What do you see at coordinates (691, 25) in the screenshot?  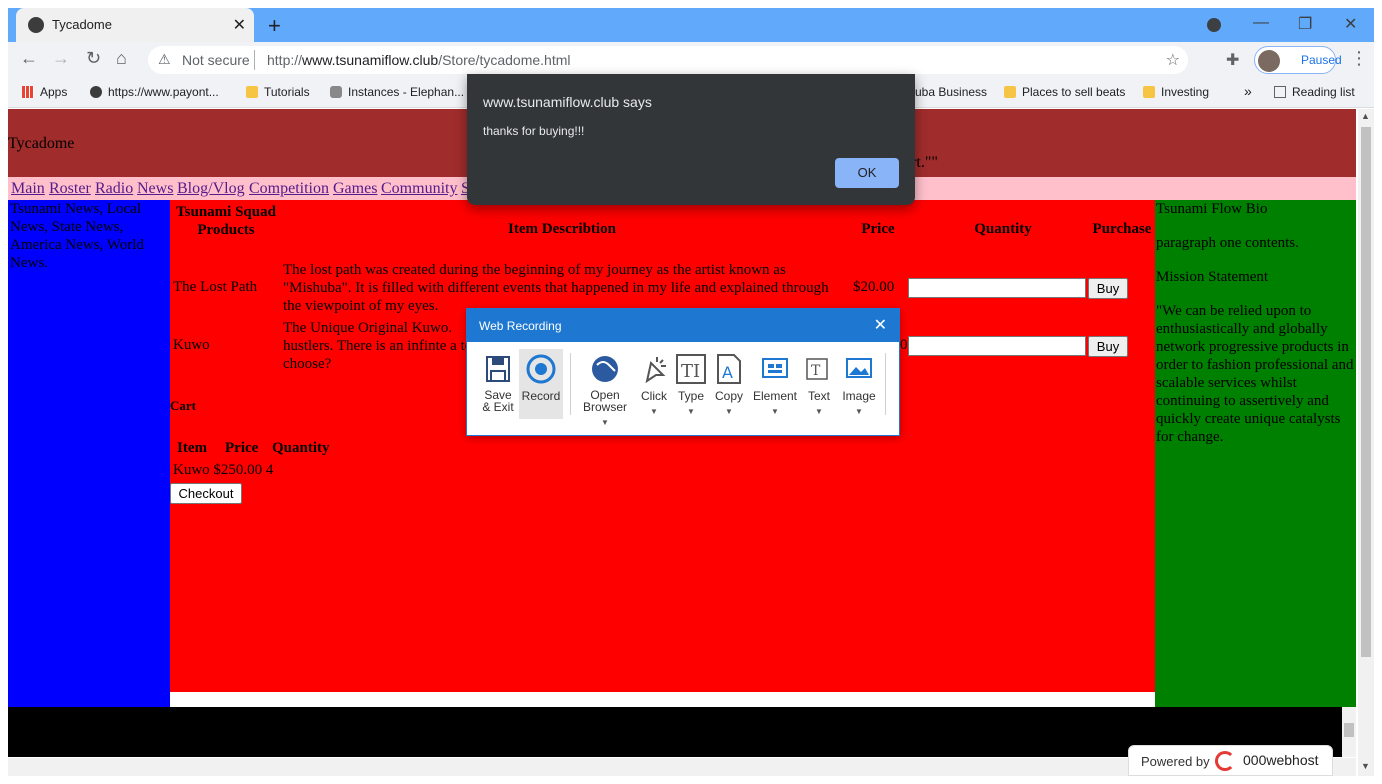 I see `tab-bar: Tycadome ✕ + — ❐ ✕` at bounding box center [691, 25].